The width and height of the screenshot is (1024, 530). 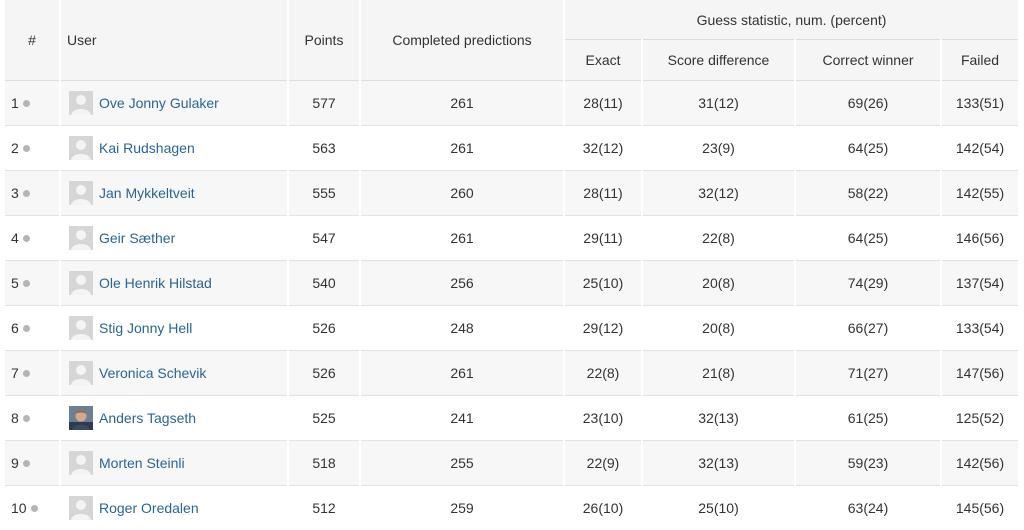 I want to click on score-difference-cell: 32(12), so click(x=718, y=193).